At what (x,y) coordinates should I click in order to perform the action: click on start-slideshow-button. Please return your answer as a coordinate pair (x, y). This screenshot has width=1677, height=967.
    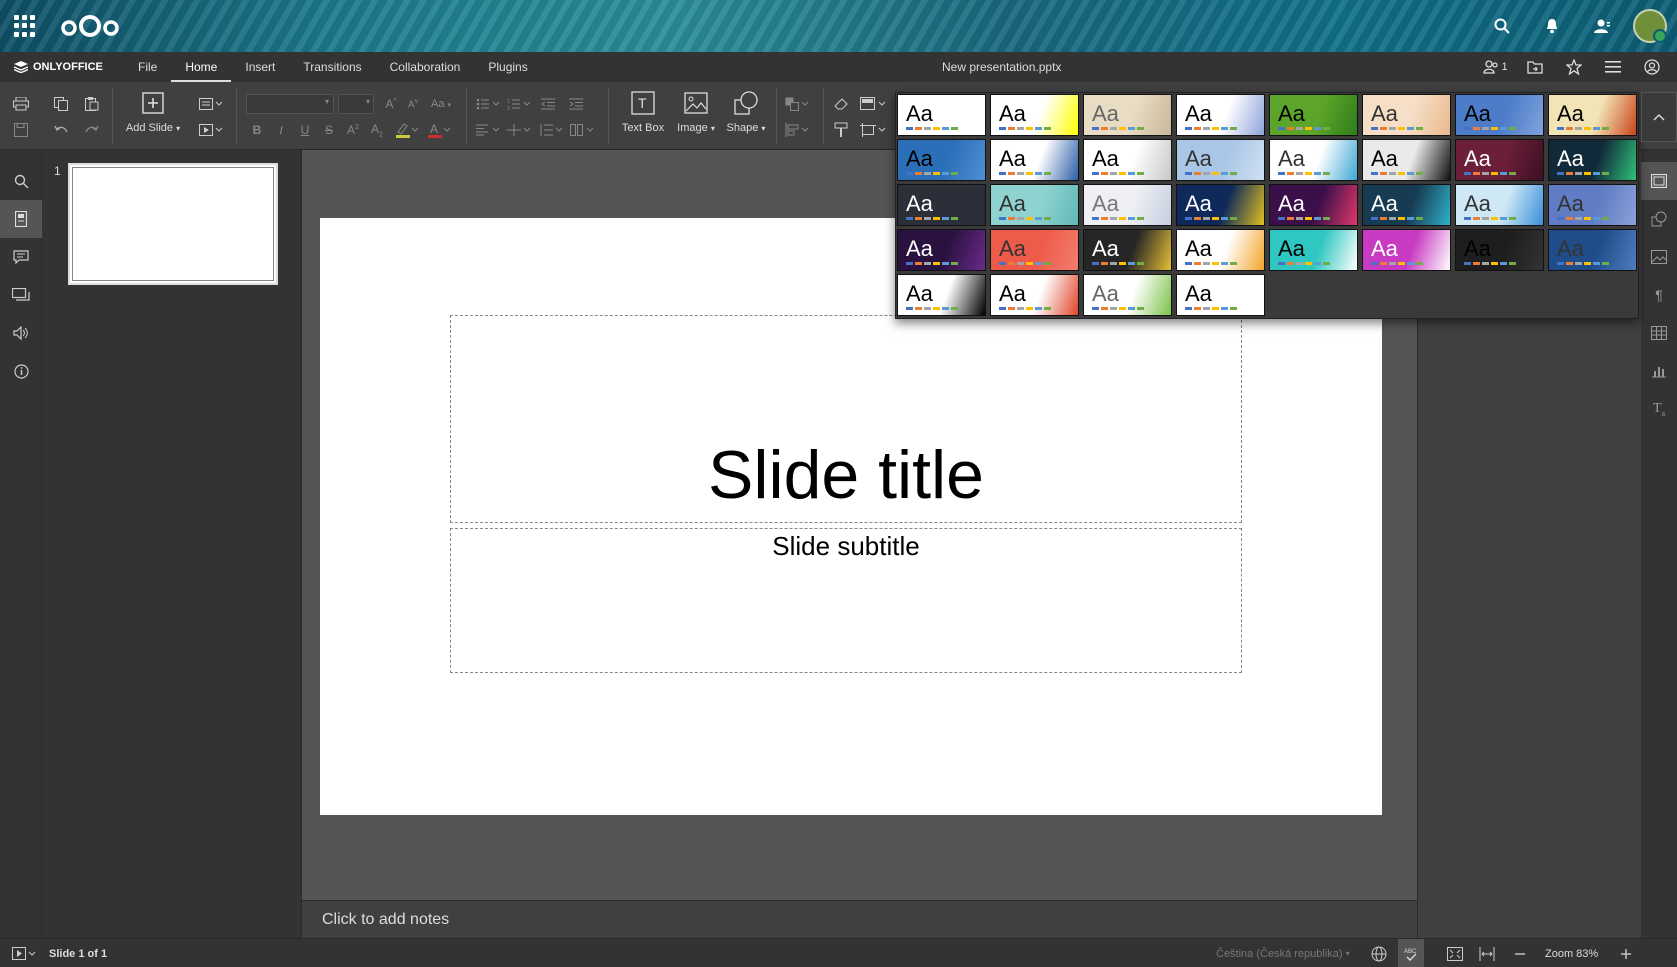
    Looking at the image, I should click on (211, 130).